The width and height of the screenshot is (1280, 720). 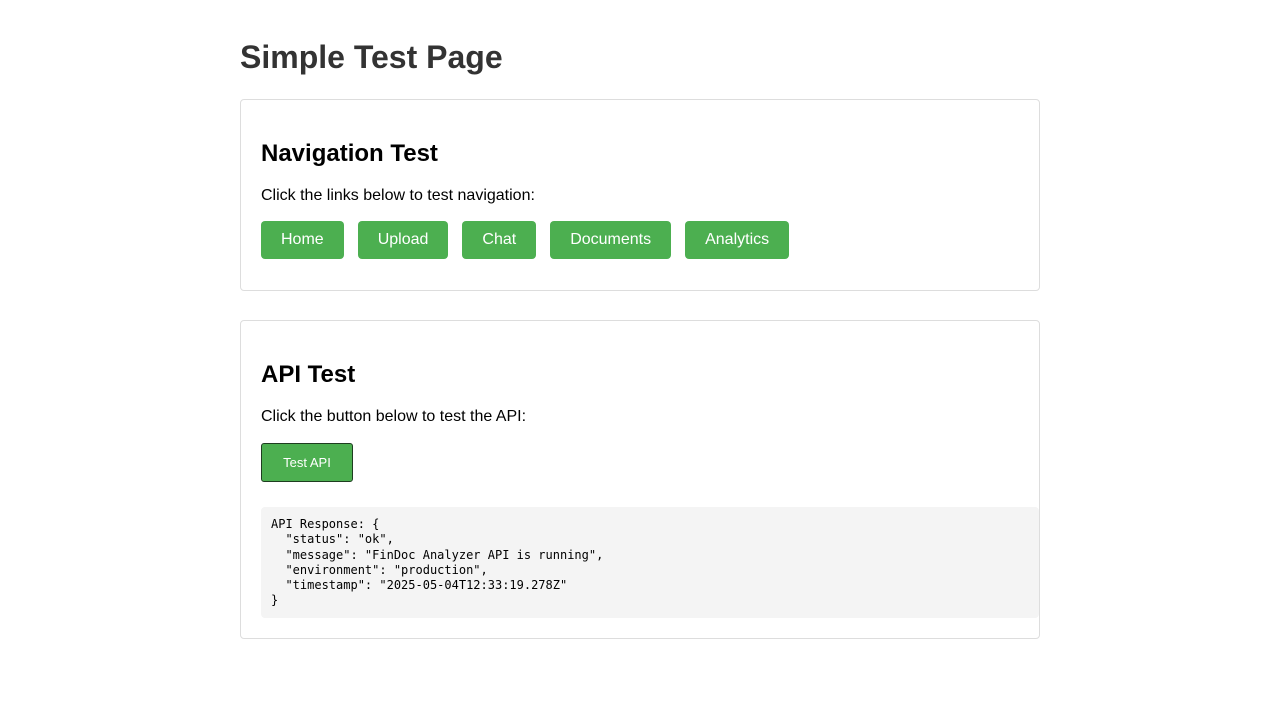 What do you see at coordinates (302, 240) in the screenshot?
I see `nav-link-home: Home` at bounding box center [302, 240].